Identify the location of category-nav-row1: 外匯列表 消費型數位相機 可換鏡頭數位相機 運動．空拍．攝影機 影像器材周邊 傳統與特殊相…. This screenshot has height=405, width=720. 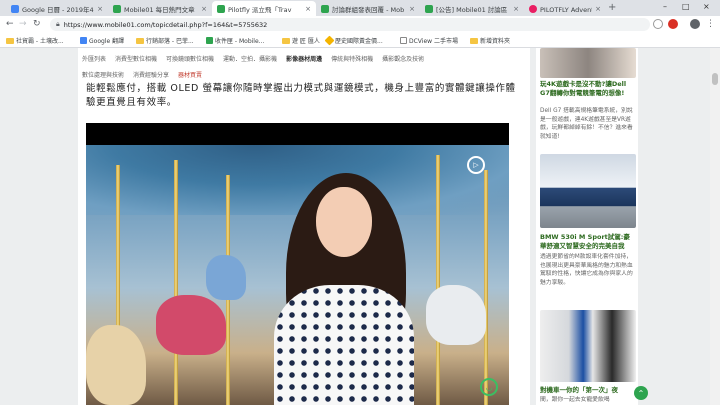
(253, 58).